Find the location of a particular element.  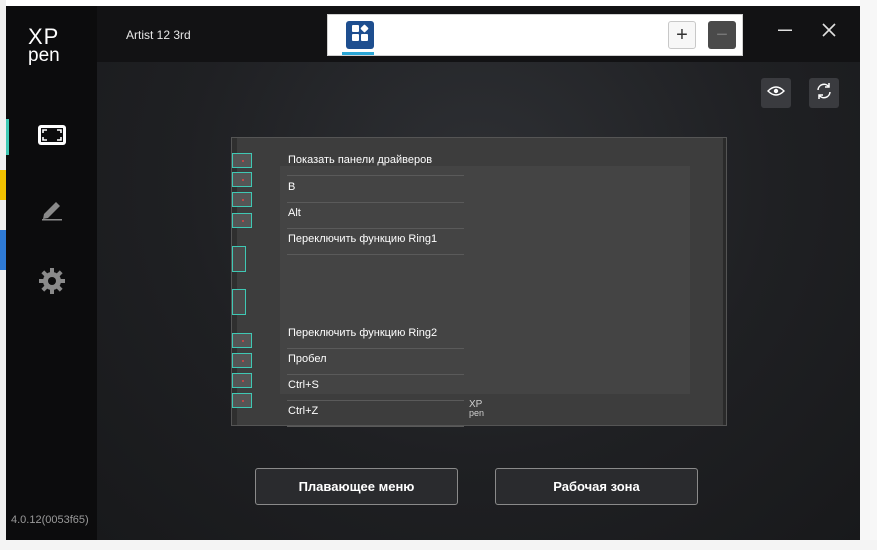

sidebar-item-pen is located at coordinates (51, 210).